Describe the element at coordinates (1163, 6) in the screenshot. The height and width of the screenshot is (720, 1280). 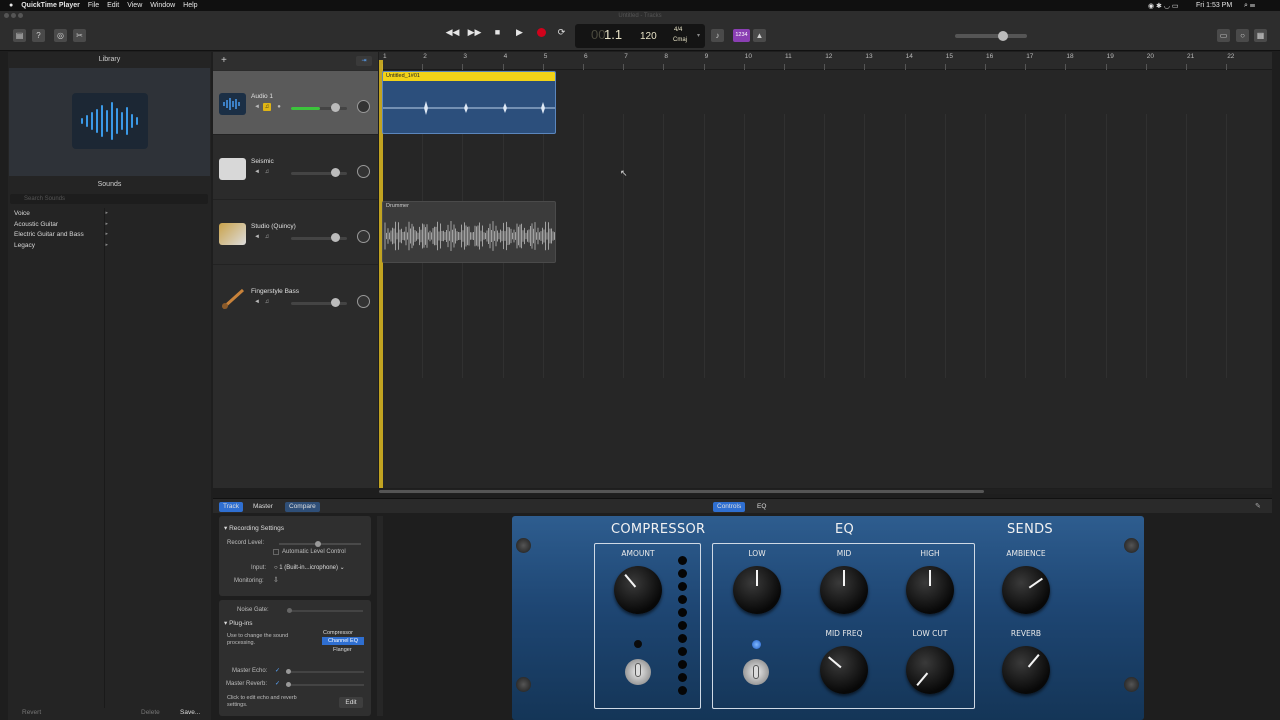
I see `status-icons: ◉ ✱ ◡ ▭` at that location.